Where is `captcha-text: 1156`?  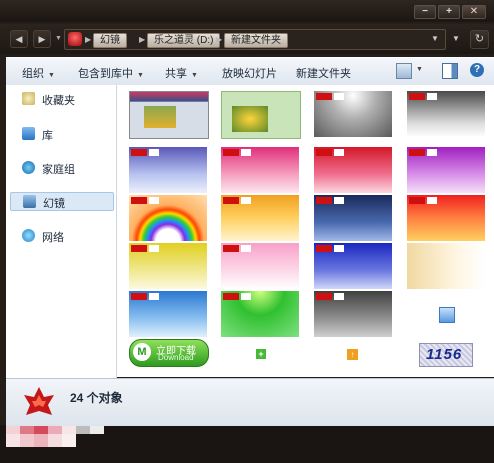
captcha-text: 1156 is located at coordinates (444, 354).